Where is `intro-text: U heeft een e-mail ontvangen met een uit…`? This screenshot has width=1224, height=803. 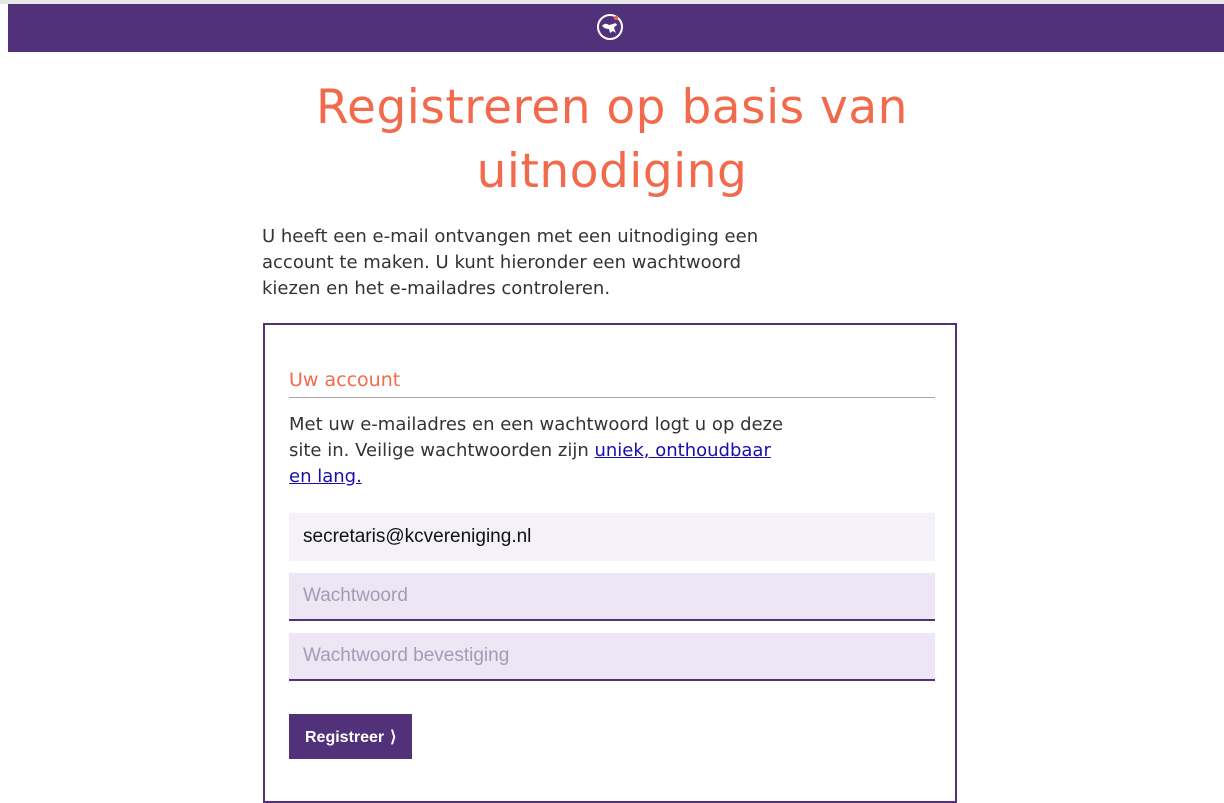
intro-text: U heeft een e-mail ontvangen met een uit… is located at coordinates (510, 262).